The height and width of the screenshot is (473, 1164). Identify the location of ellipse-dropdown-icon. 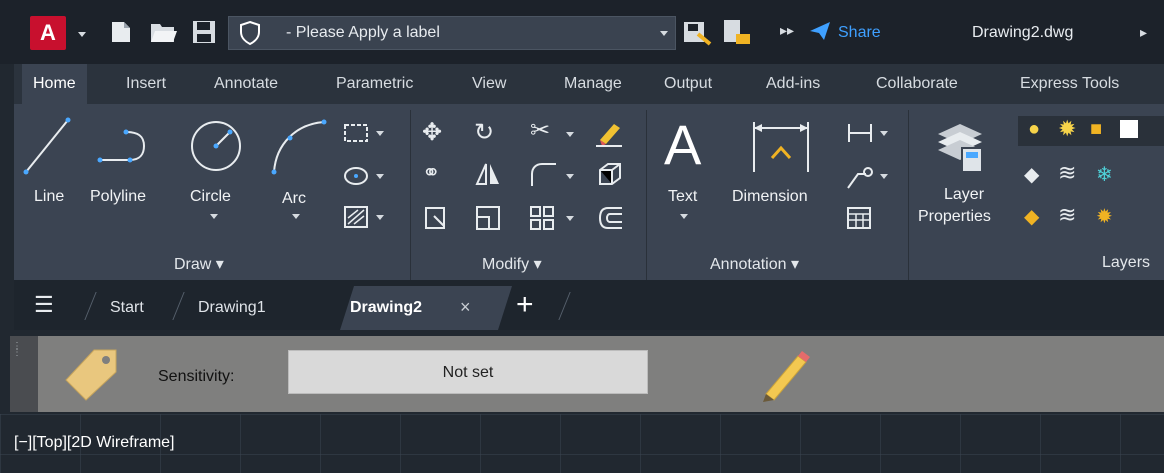
(380, 176).